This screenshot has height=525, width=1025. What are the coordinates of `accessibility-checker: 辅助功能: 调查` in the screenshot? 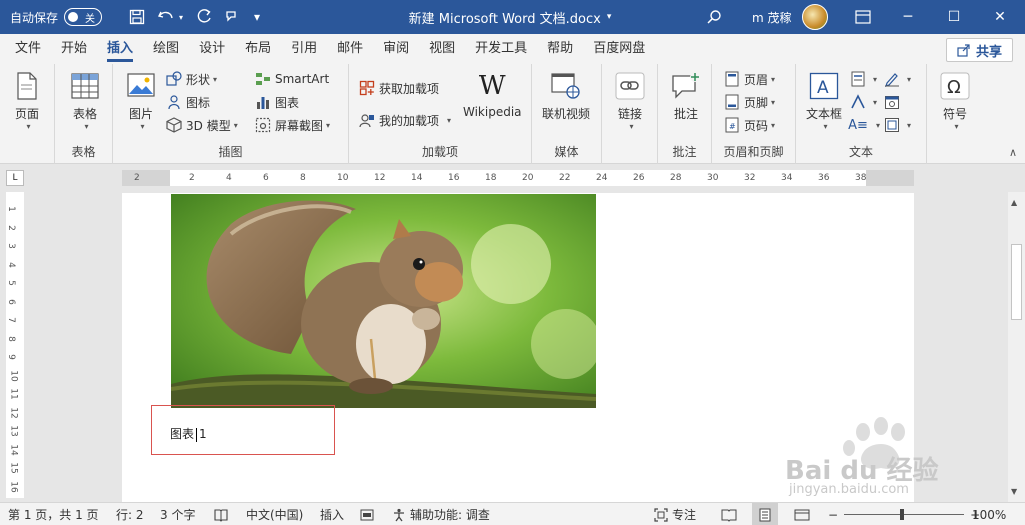 It's located at (441, 514).